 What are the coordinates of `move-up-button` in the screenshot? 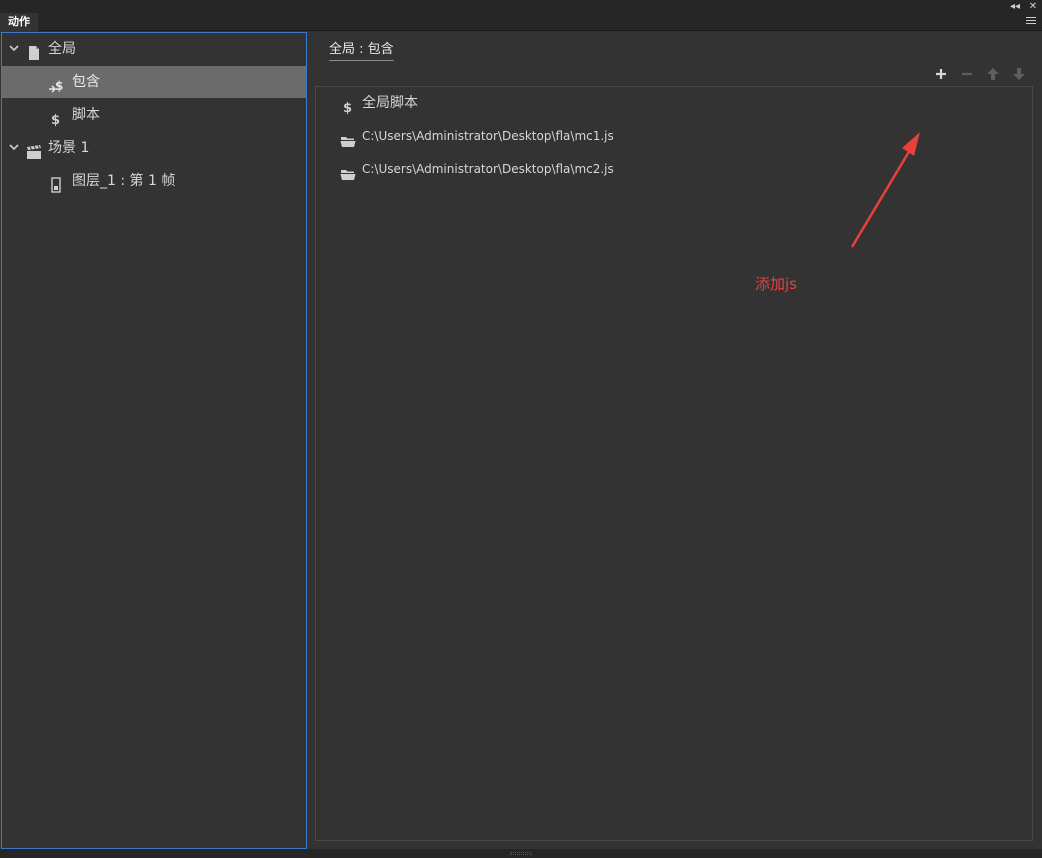 It's located at (993, 73).